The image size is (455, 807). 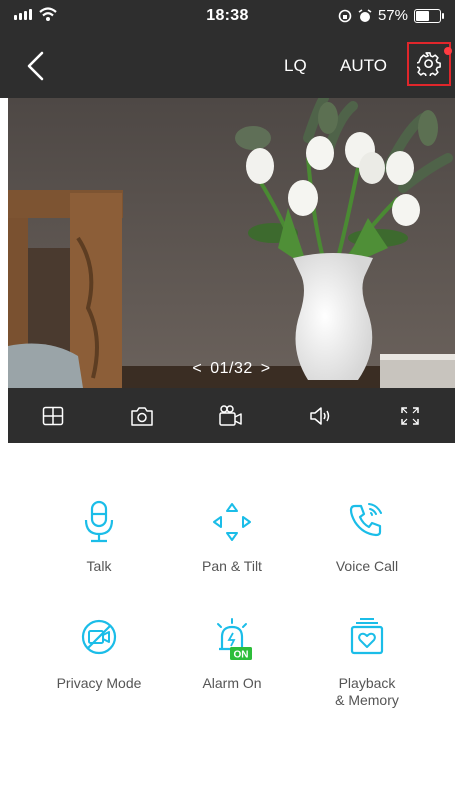 I want to click on alarm-button: ON Alarm On, so click(x=232, y=654).